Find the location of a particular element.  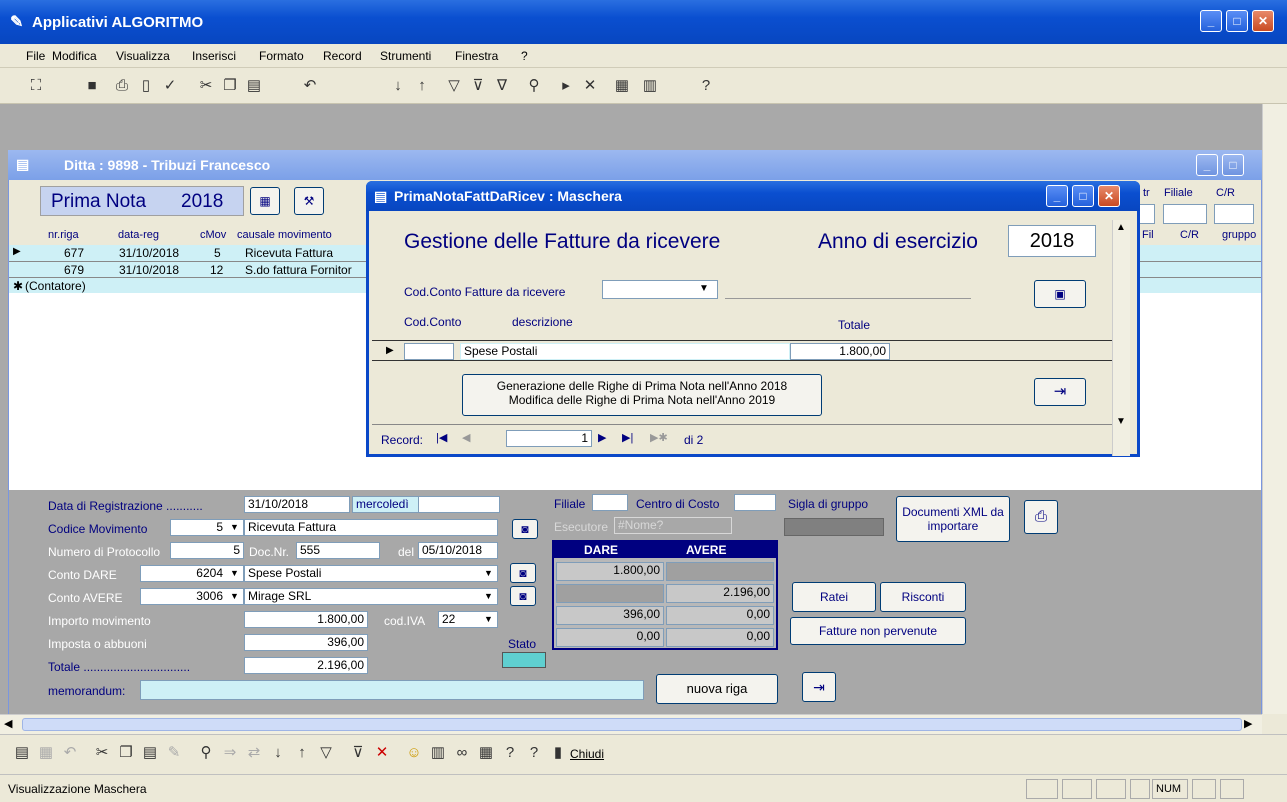

menu-file: File is located at coordinates (35, 56).